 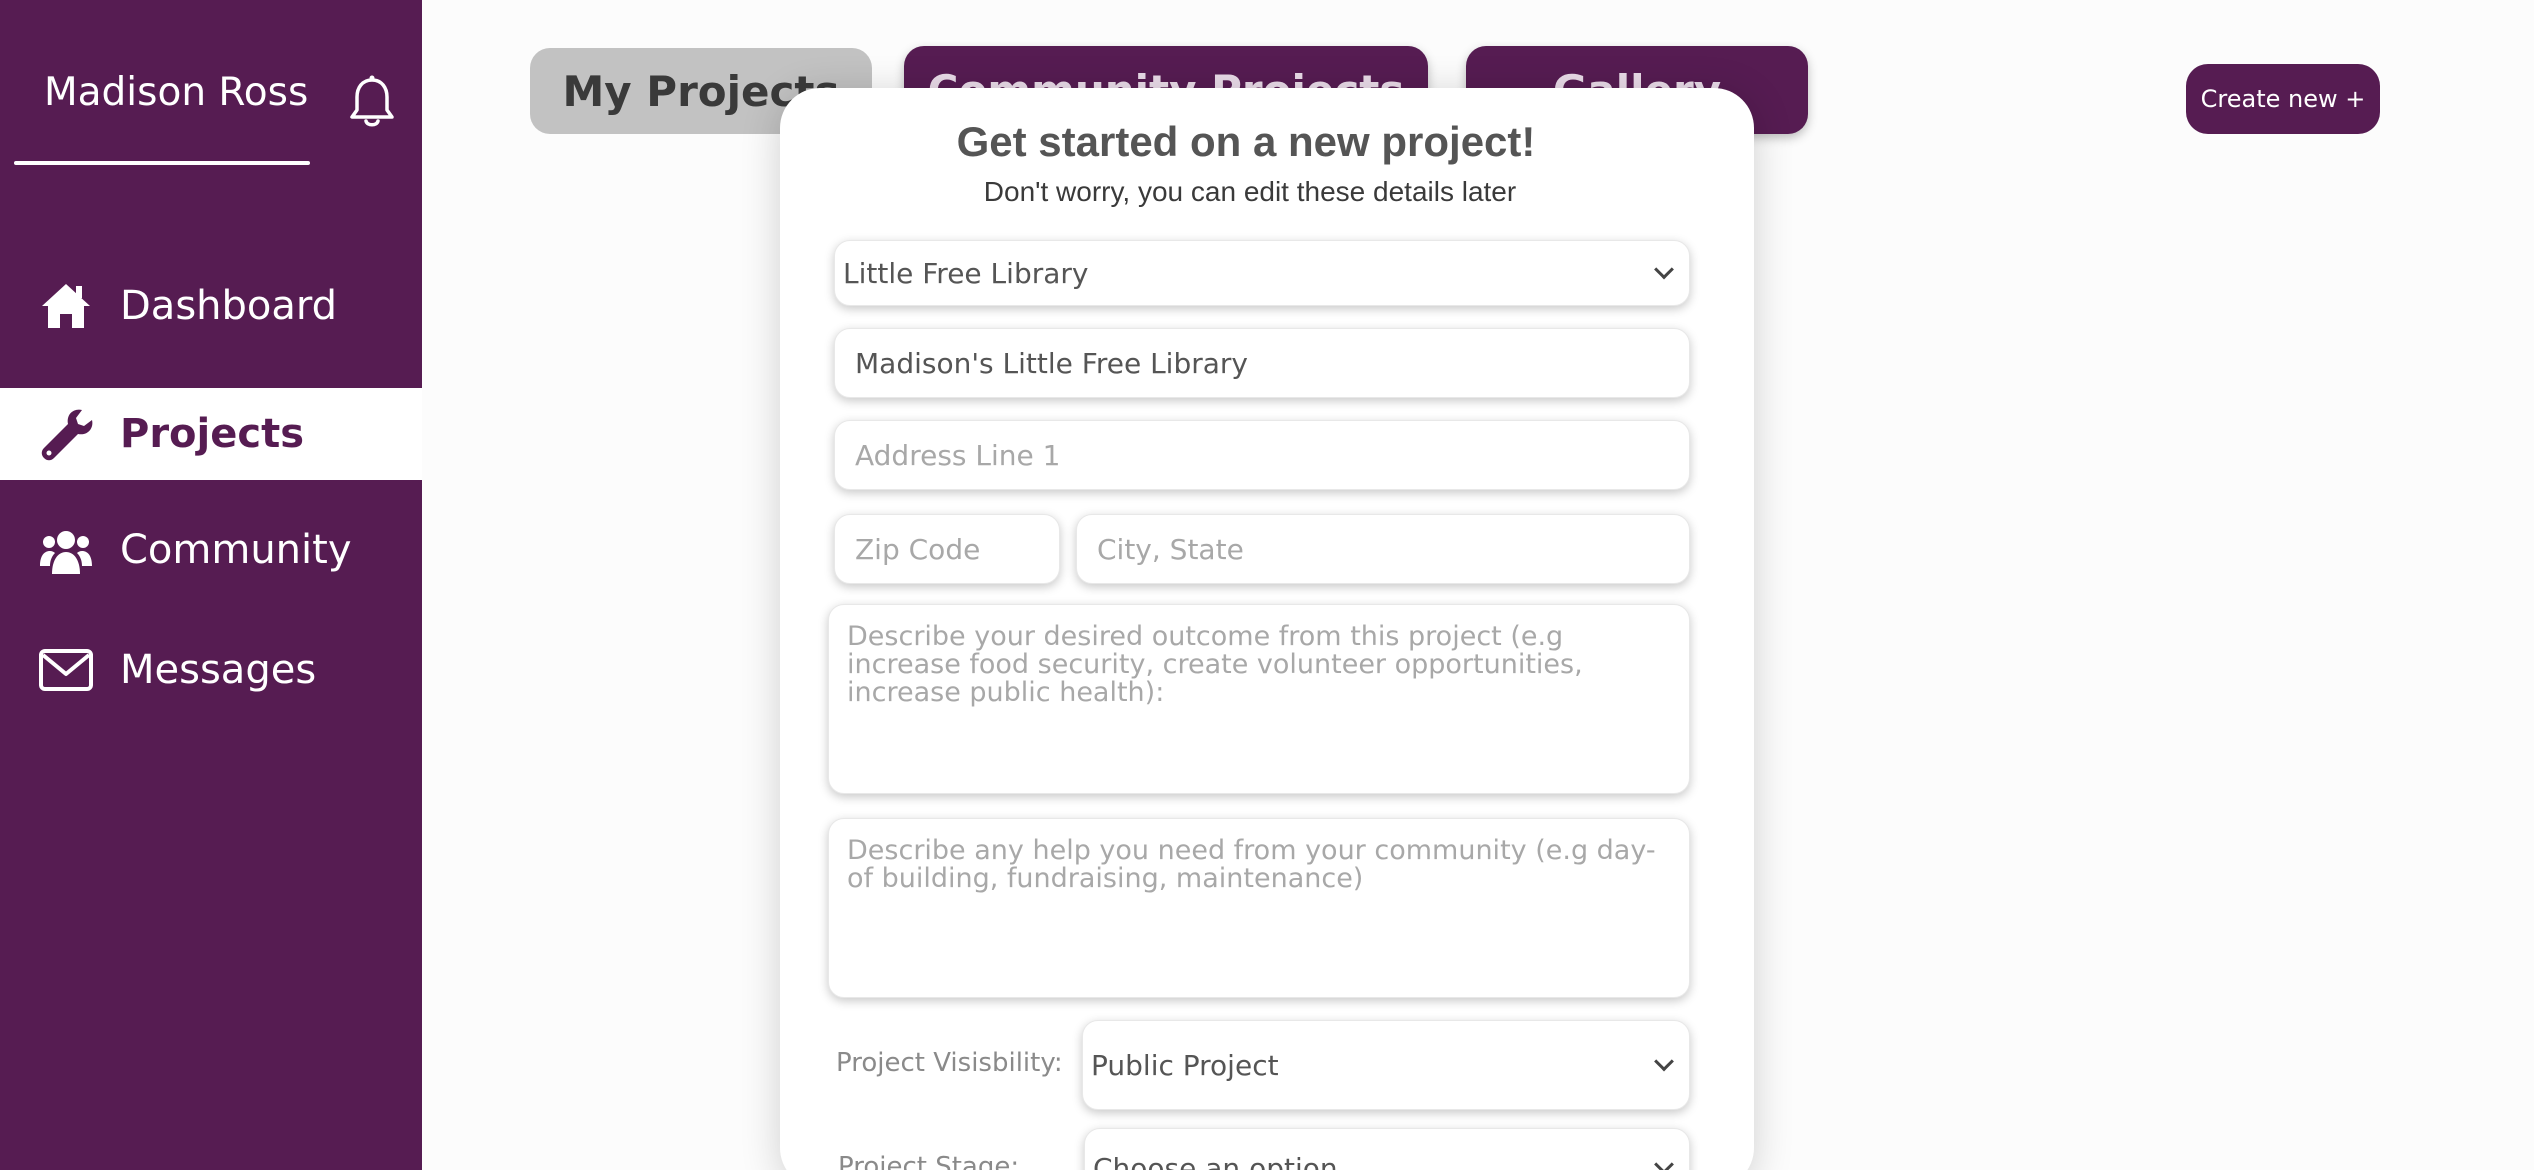 I want to click on users-icon, so click(x=66, y=552).